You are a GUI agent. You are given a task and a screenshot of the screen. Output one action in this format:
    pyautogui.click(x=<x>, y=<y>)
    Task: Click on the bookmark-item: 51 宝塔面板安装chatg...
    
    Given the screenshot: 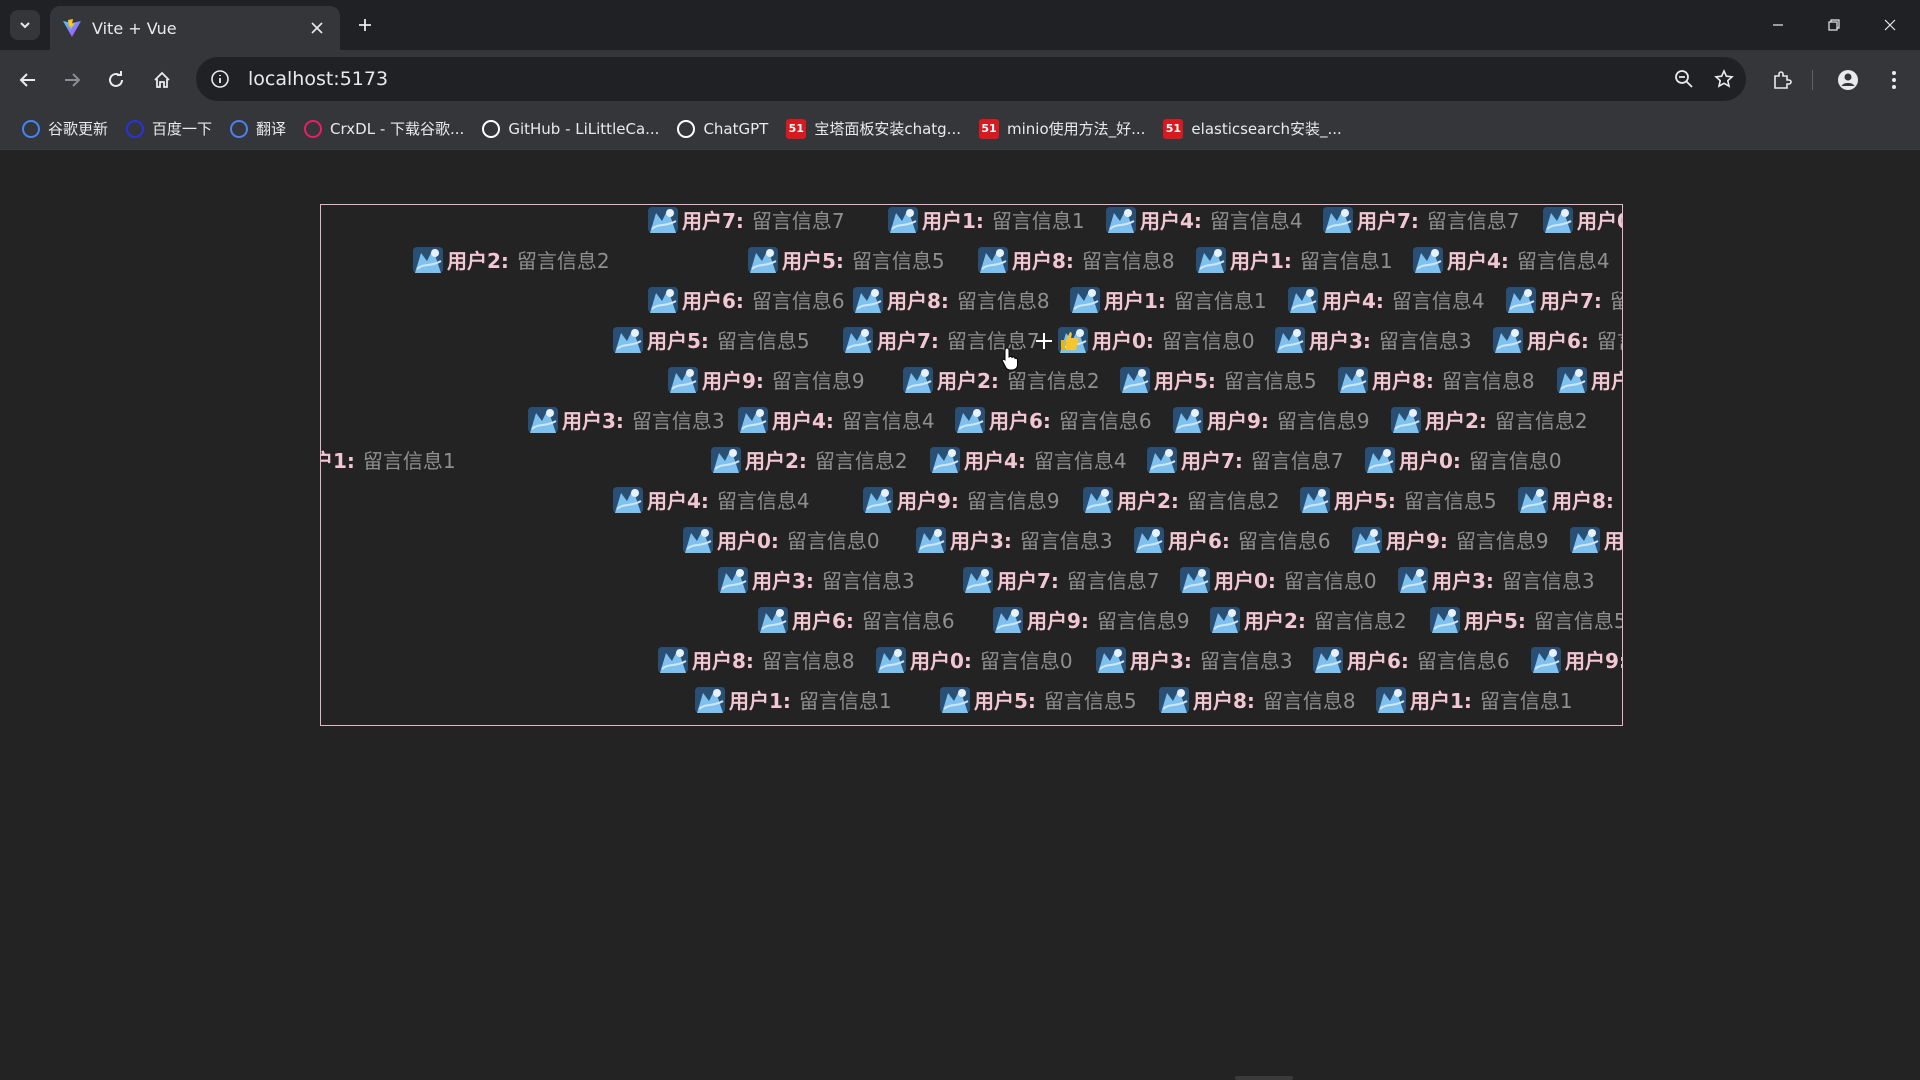 What is the action you would take?
    pyautogui.click(x=873, y=129)
    